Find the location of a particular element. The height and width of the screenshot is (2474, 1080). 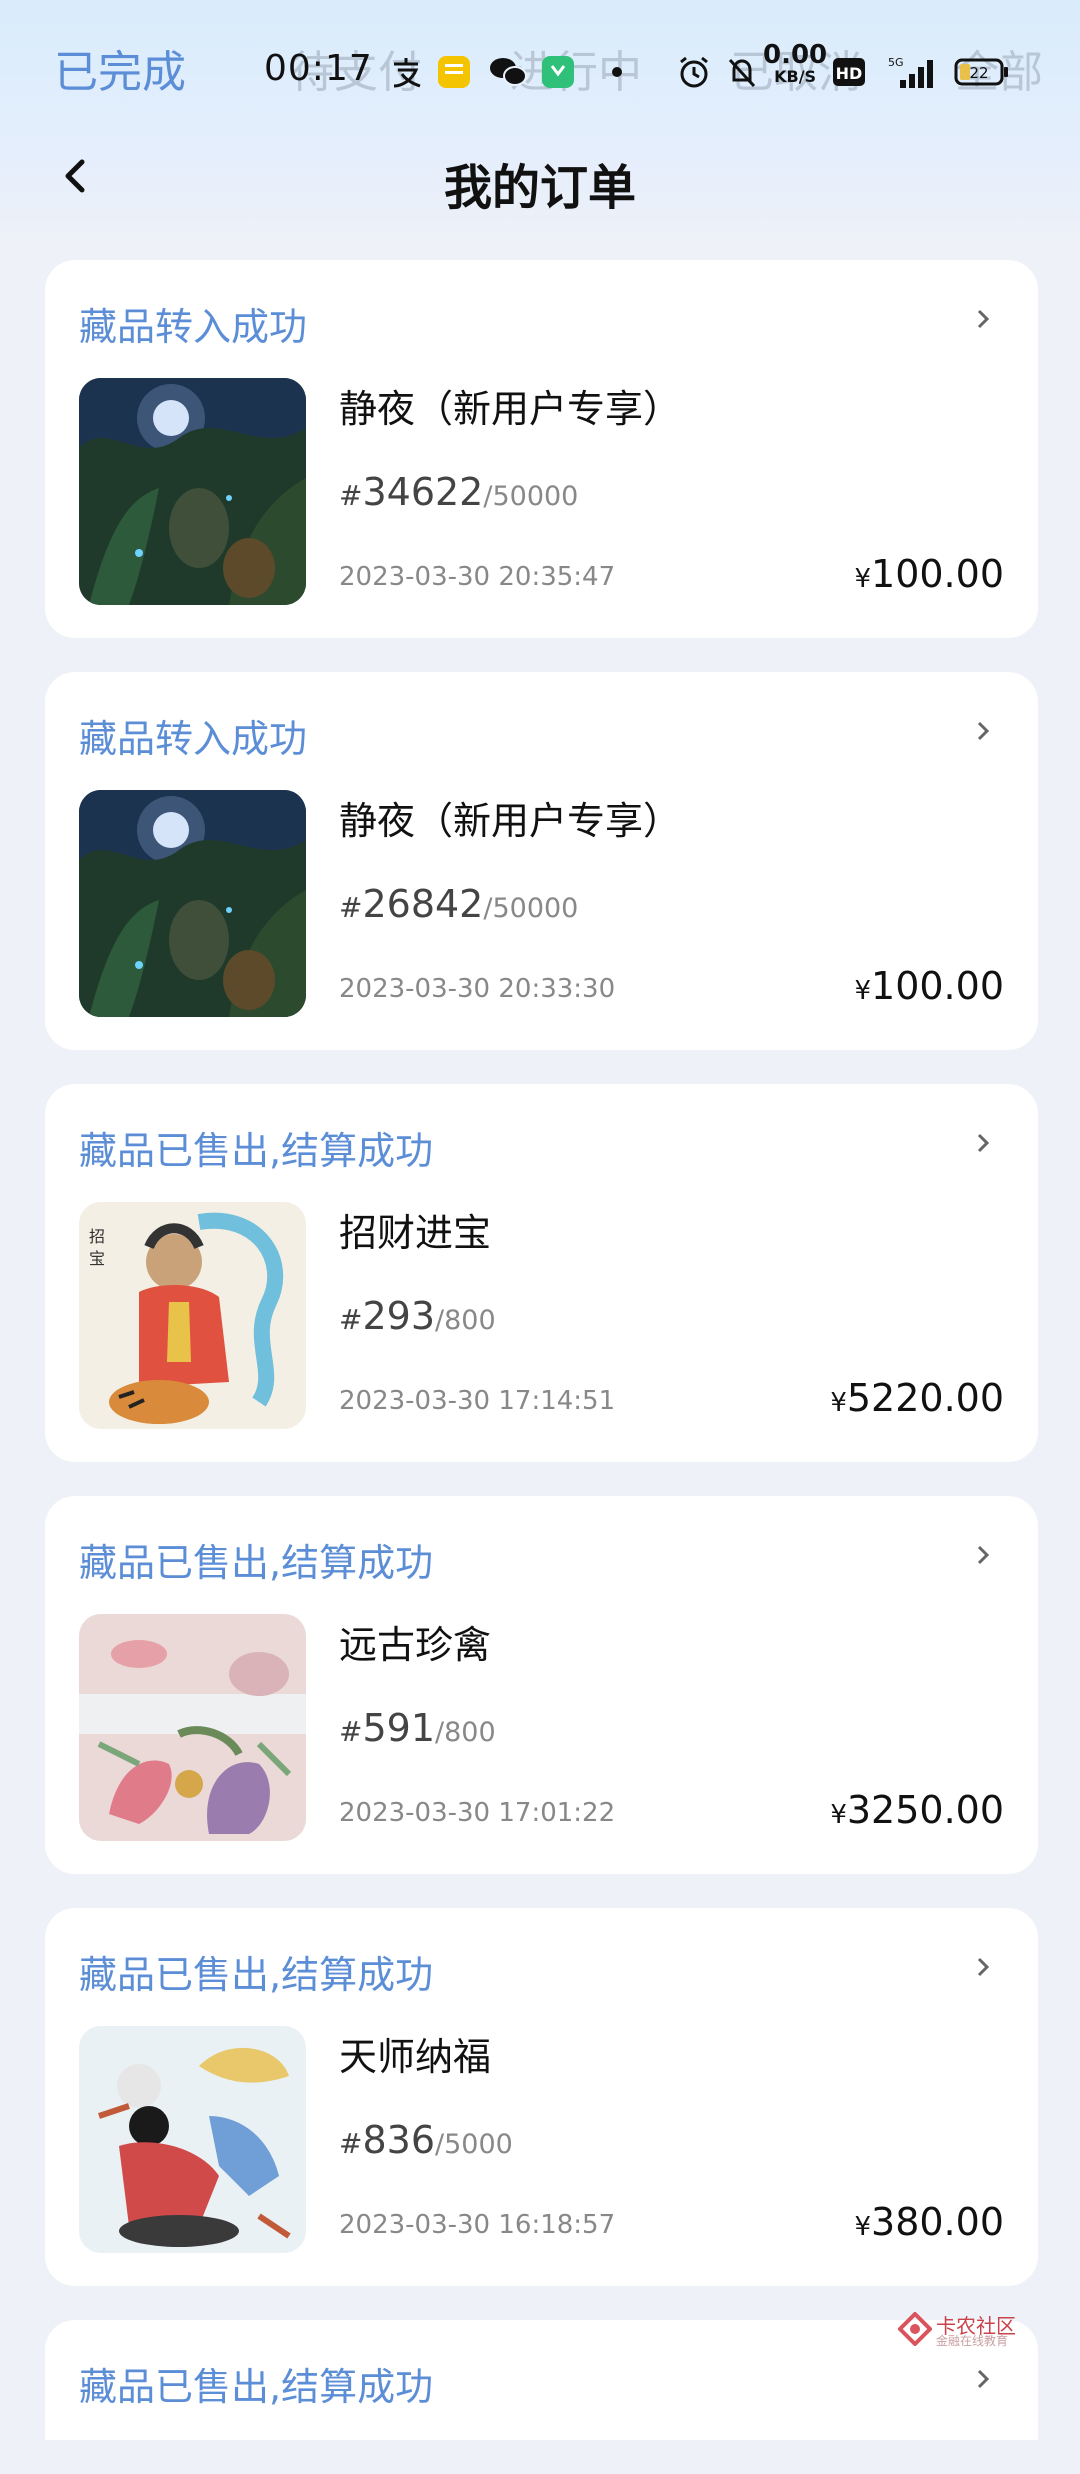

status-bar: 00:17 0.00 KB/S HD 5G 22 is located at coordinates (540, 70).